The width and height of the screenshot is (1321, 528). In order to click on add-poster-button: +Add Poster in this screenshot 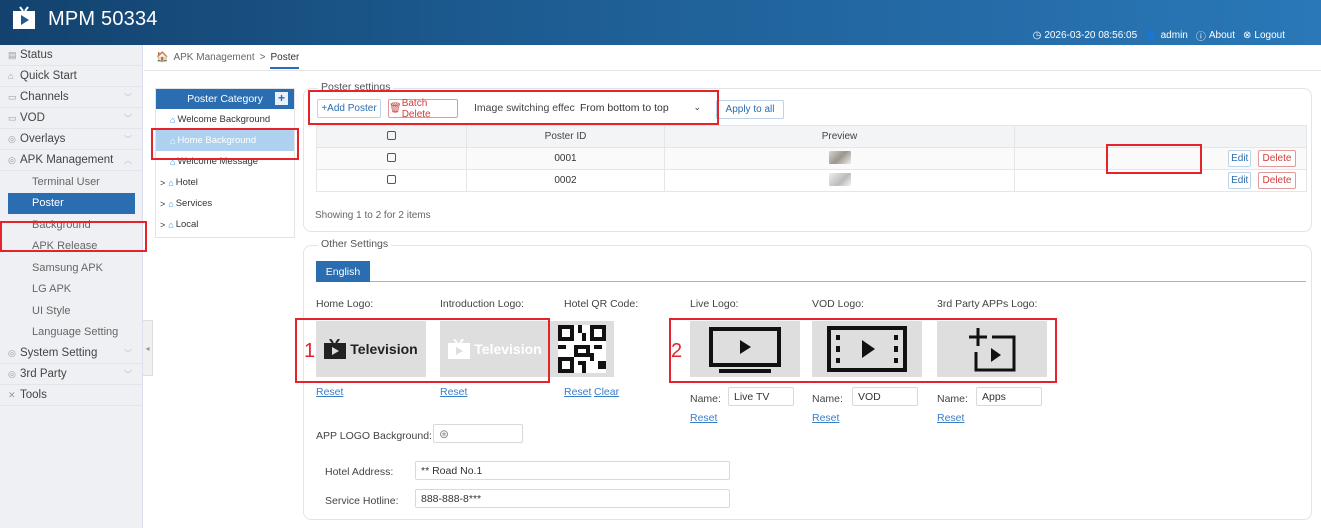, I will do `click(349, 108)`.